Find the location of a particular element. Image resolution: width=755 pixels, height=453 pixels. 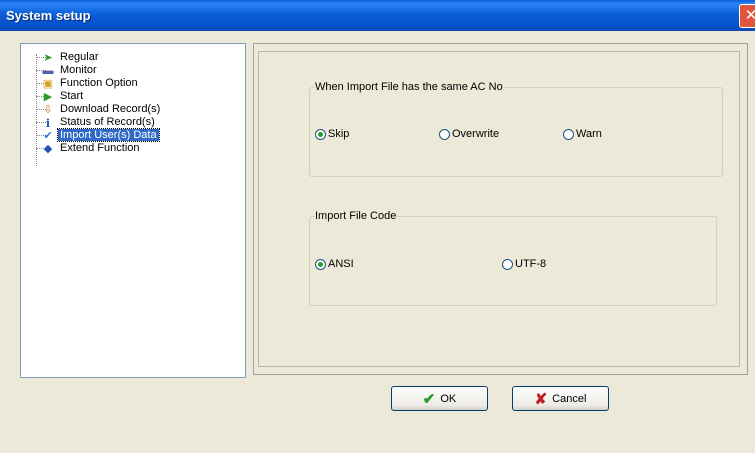

tree-item-label: Status of Record(s) is located at coordinates (107, 122).